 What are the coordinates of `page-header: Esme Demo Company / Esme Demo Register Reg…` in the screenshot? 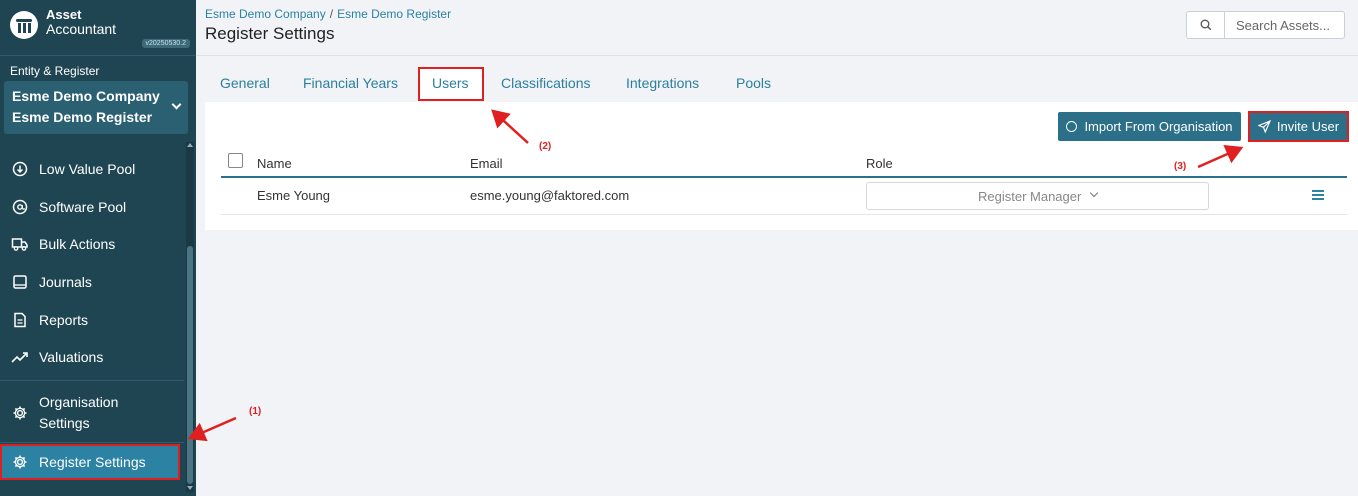 It's located at (777, 28).